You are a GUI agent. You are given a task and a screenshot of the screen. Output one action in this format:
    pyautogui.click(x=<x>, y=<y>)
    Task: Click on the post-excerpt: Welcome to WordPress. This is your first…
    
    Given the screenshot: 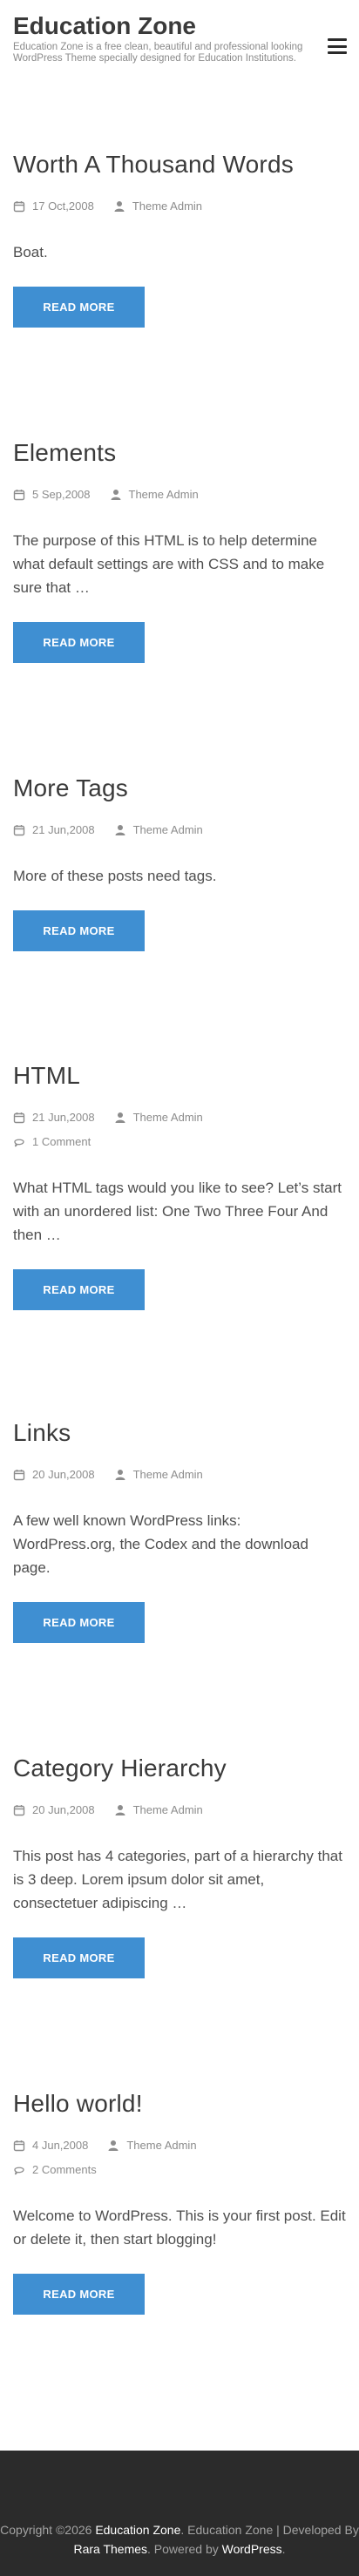 What is the action you would take?
    pyautogui.click(x=179, y=2228)
    